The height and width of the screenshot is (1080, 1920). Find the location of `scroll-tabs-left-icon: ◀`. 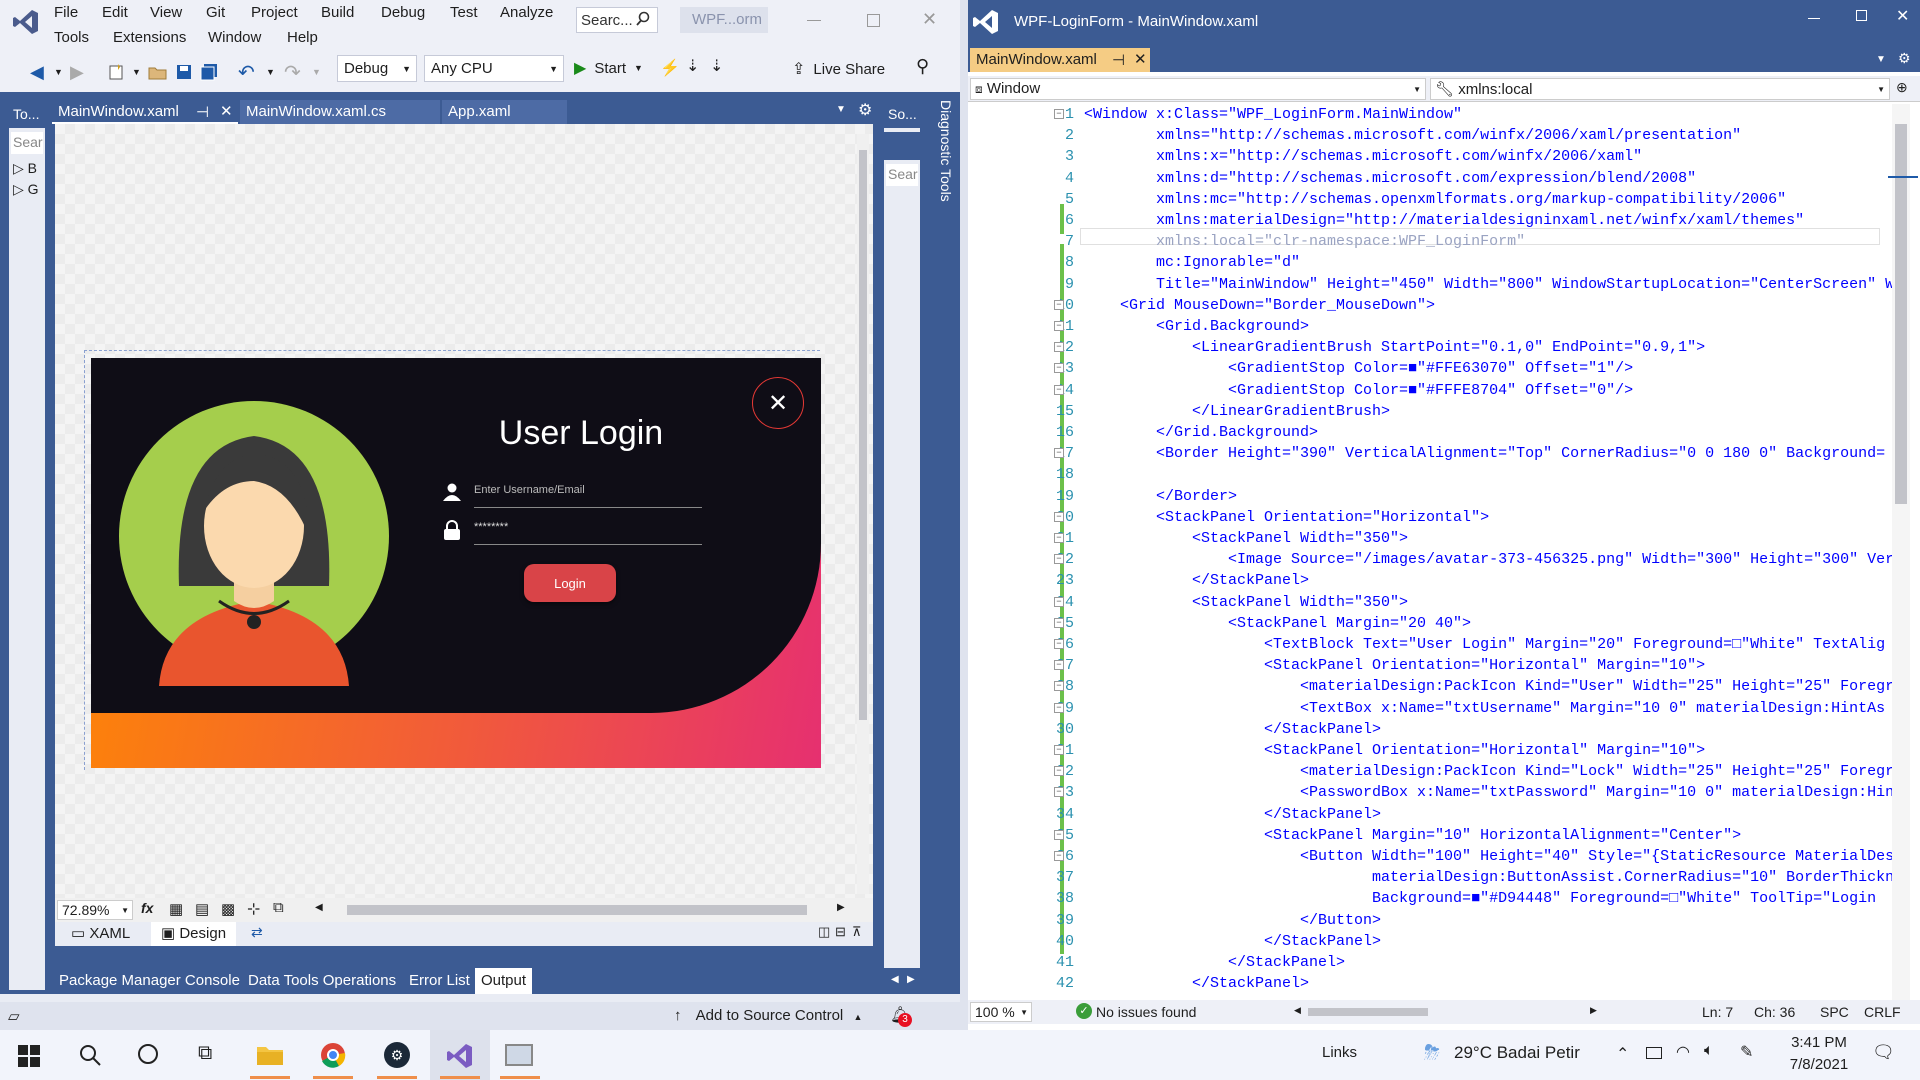

scroll-tabs-left-icon: ◀ is located at coordinates (895, 979).